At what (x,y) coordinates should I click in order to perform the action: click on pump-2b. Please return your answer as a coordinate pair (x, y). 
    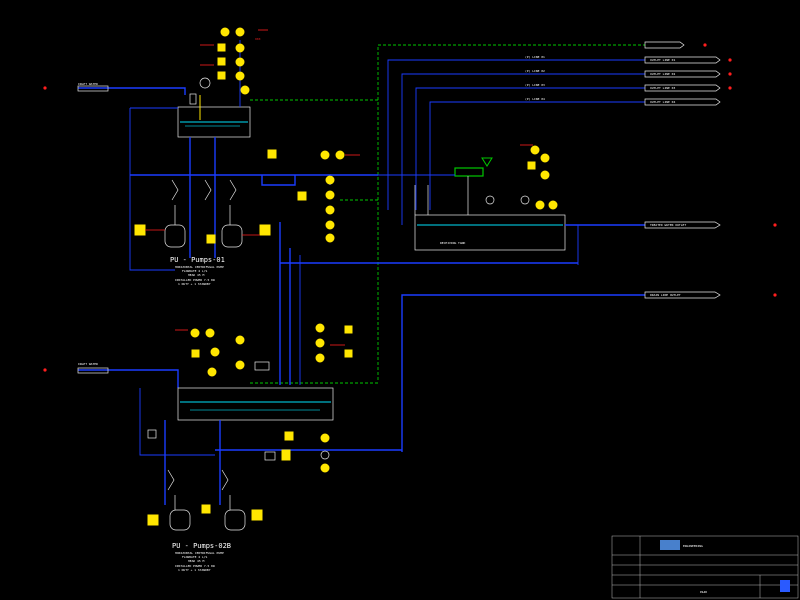
    Looking at the image, I should click on (235, 520).